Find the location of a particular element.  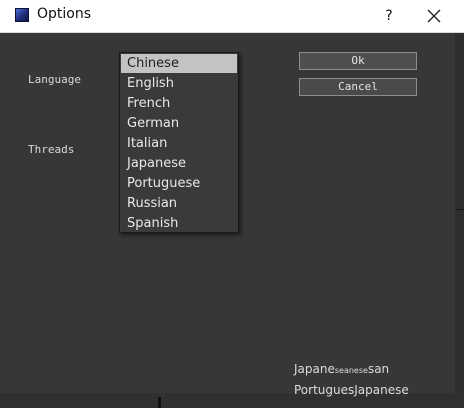

close-button is located at coordinates (434, 16).